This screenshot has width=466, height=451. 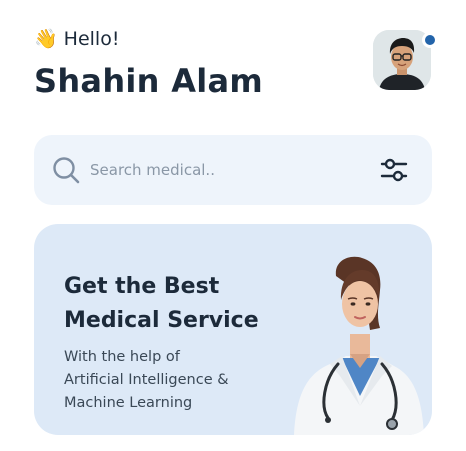 What do you see at coordinates (394, 170) in the screenshot?
I see `sliders-filter-icon` at bounding box center [394, 170].